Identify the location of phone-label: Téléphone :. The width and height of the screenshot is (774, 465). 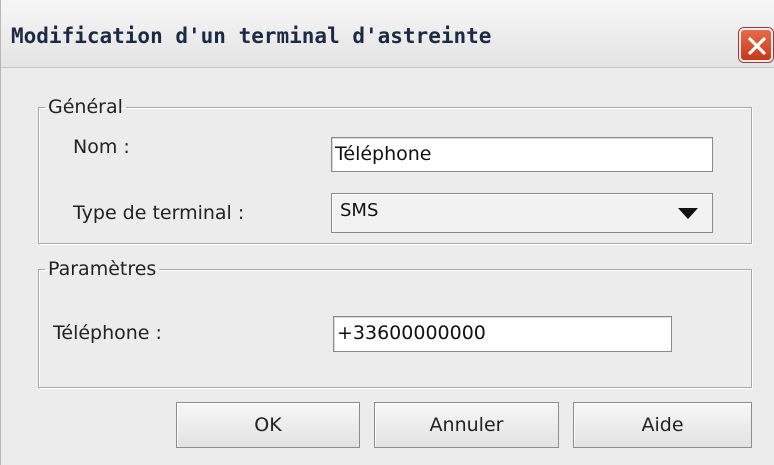
(107, 333).